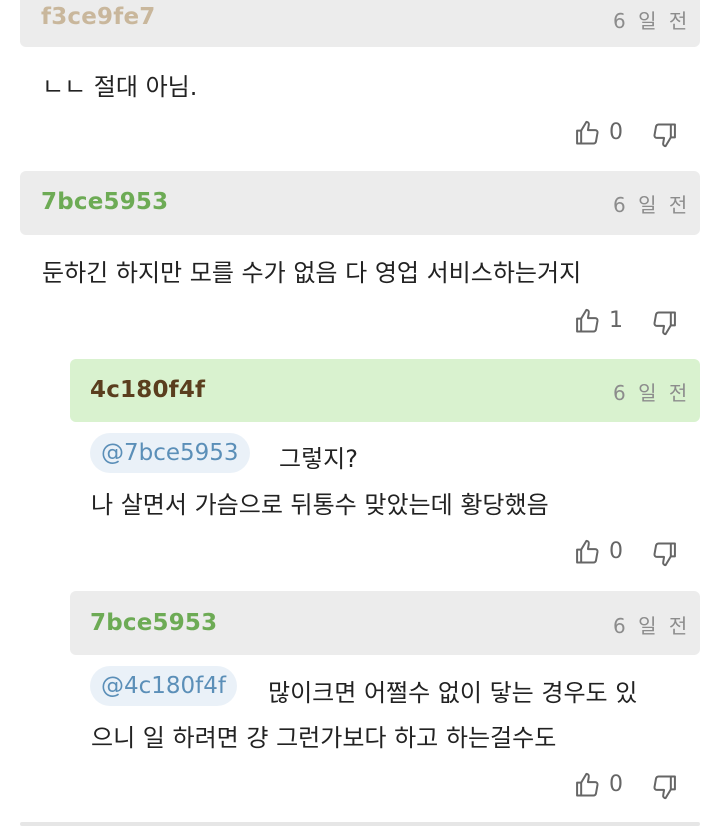 This screenshot has width=720, height=826. Describe the element at coordinates (324, 738) in the screenshot. I see `comment-text: 으니 일 하려면 걍 그런가보다 하고 하는걸수도` at that location.